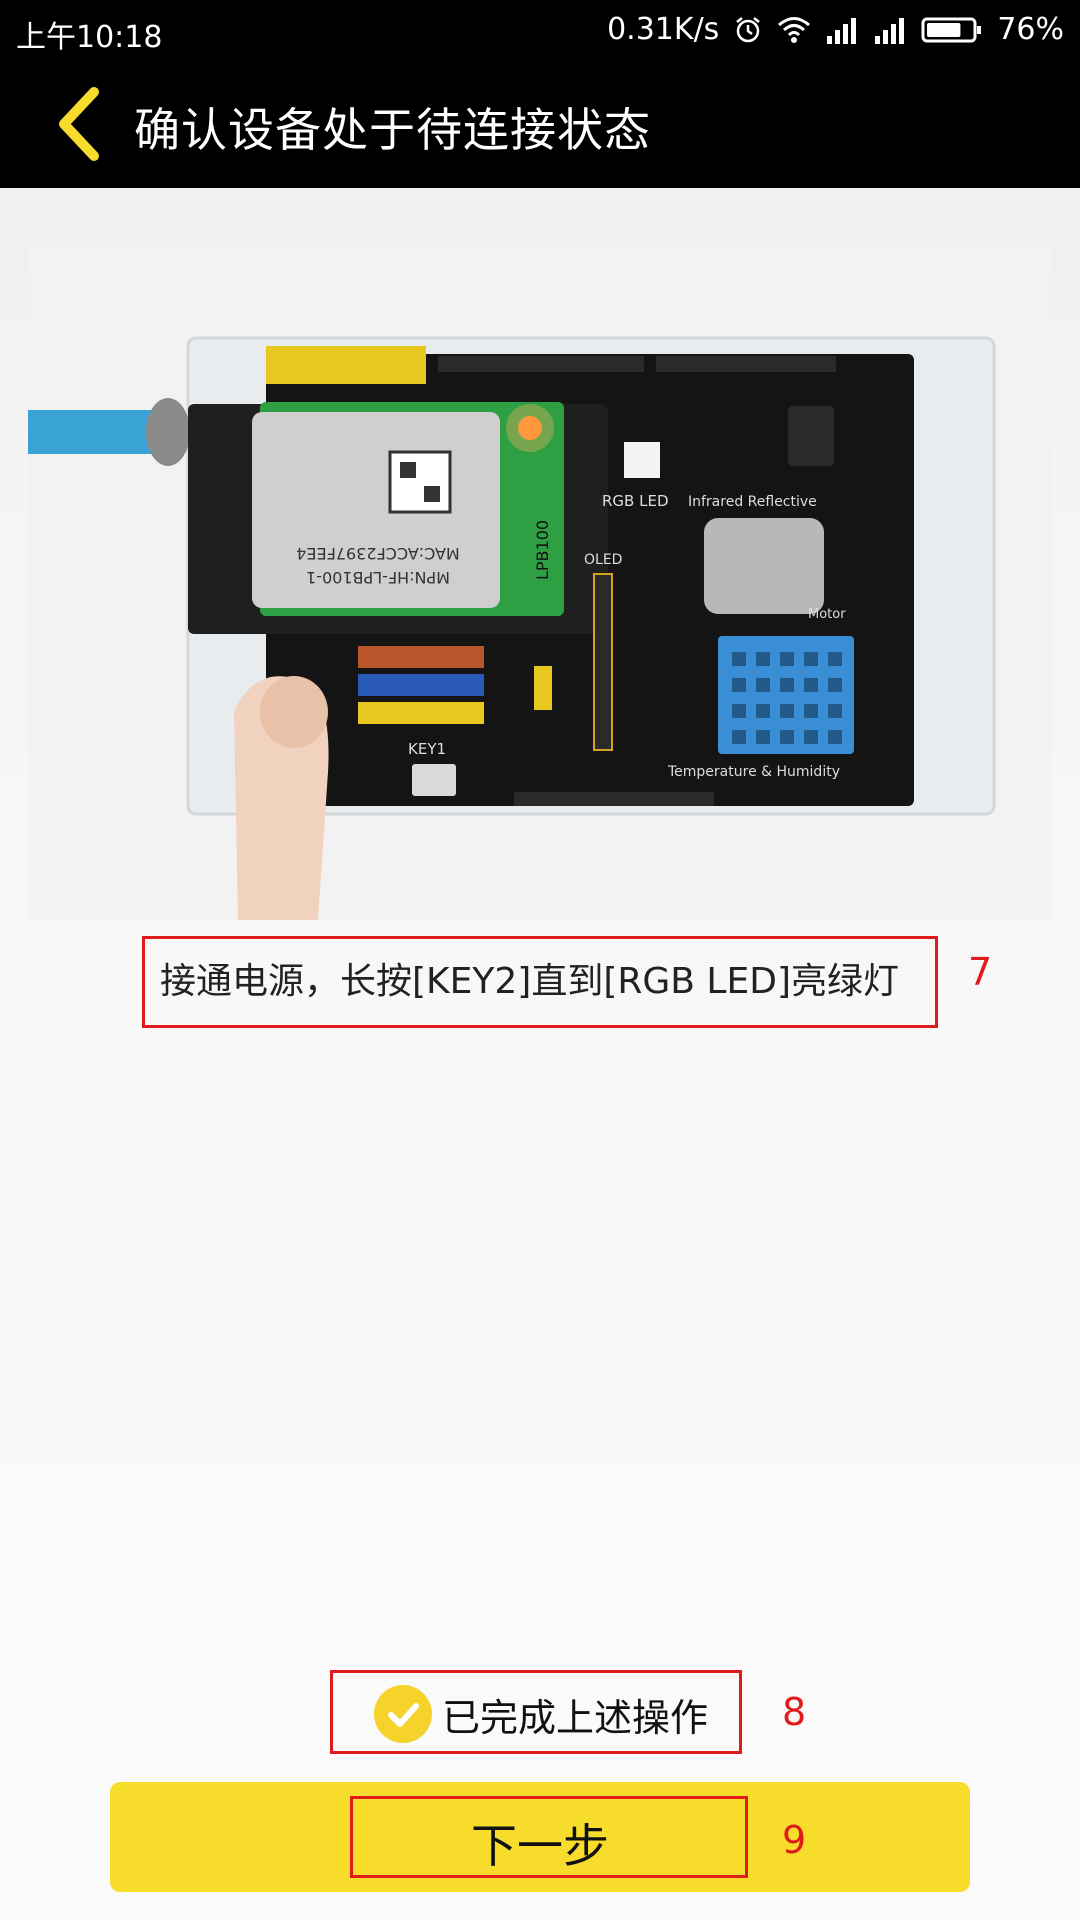  What do you see at coordinates (403, 1714) in the screenshot?
I see `check-icon` at bounding box center [403, 1714].